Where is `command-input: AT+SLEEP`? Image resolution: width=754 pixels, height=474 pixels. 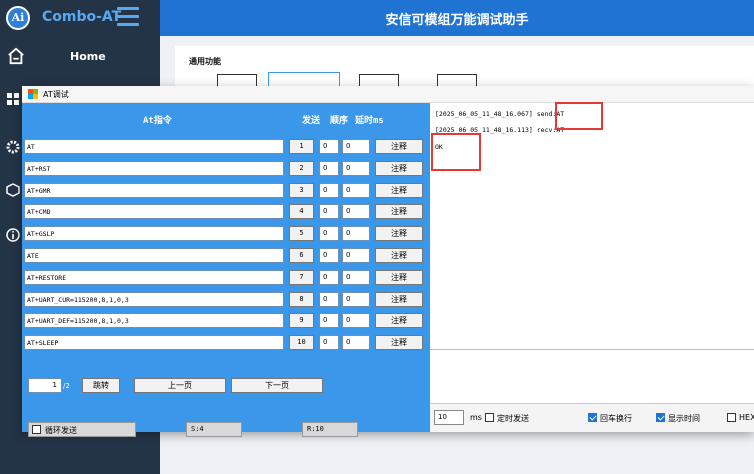 command-input: AT+SLEEP is located at coordinates (154, 343).